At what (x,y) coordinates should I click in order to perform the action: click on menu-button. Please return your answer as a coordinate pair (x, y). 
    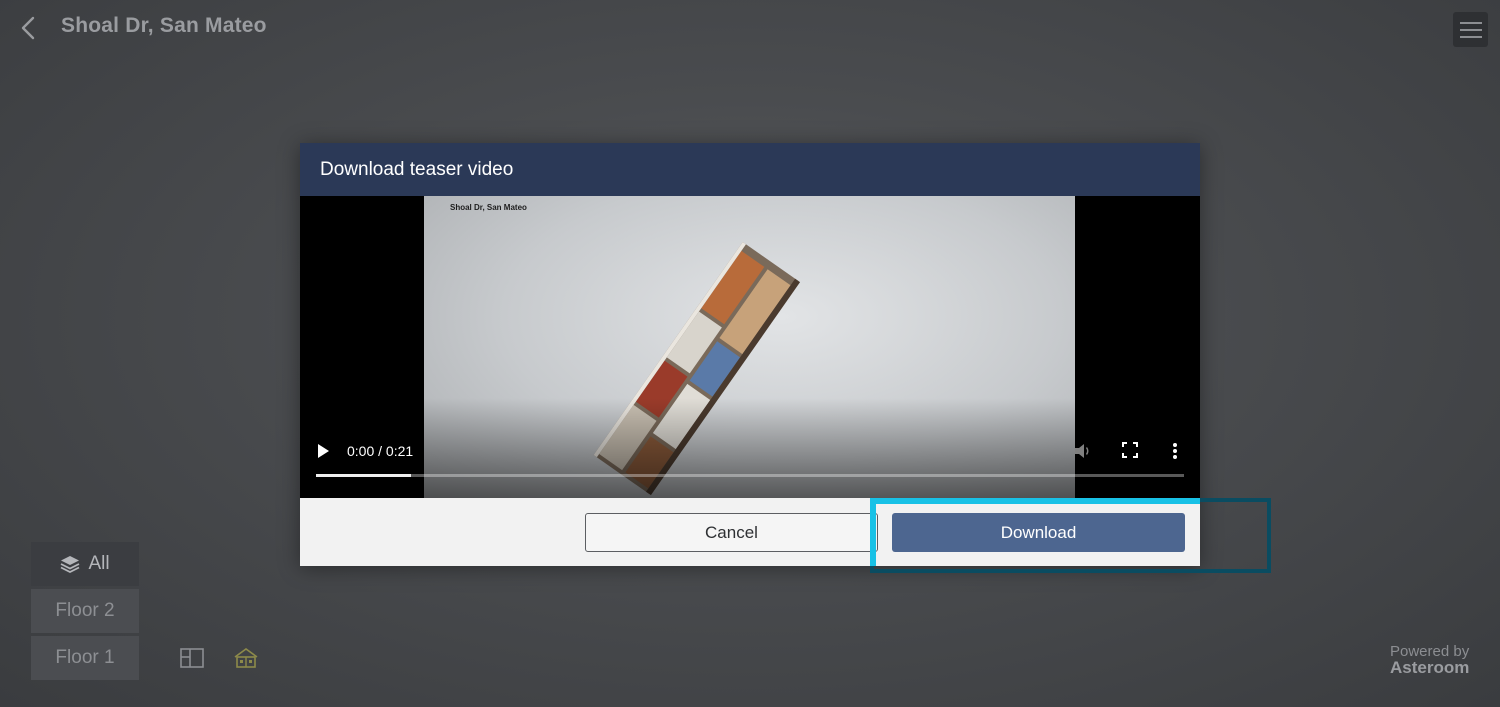
    Looking at the image, I should click on (1470, 29).